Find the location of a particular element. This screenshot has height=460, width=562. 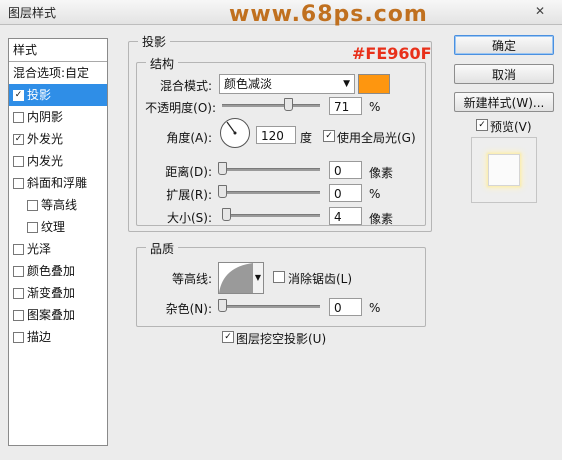

style-item-label: 等高线 is located at coordinates (59, 205).